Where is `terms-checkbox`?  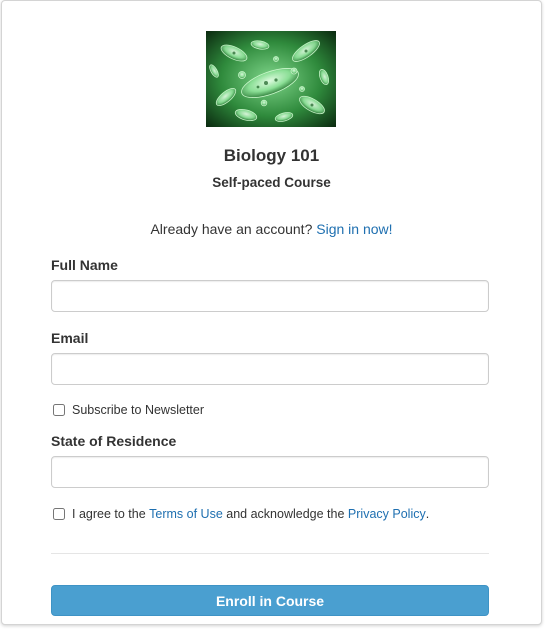
terms-checkbox is located at coordinates (59, 514).